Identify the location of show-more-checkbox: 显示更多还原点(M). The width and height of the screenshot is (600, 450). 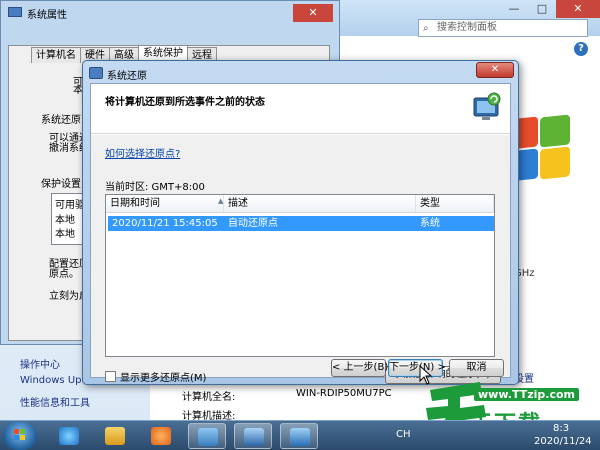
(155, 376).